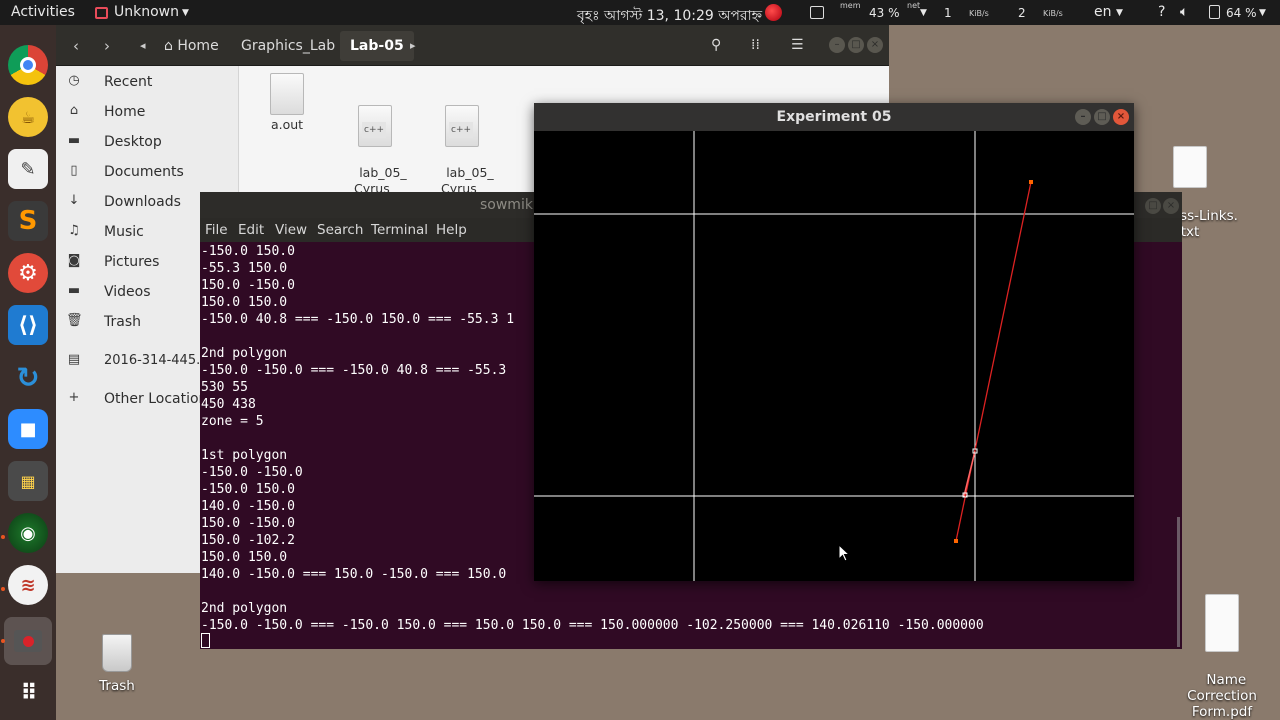 The width and height of the screenshot is (1280, 720). I want to click on dock: ☕ ✎ S ⚙ ⟨⟩ ↻ ■ ▦ ◉ ≋ ⠿, so click(28, 372).